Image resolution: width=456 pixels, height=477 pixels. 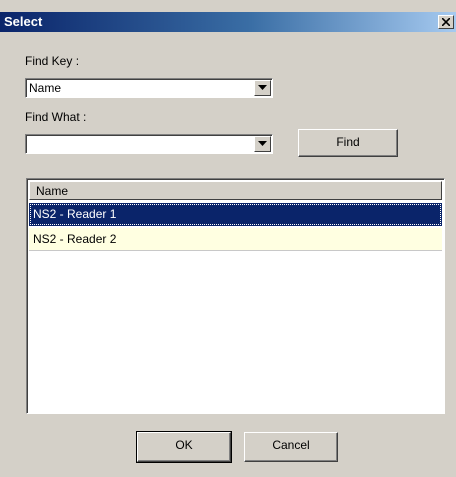 I want to click on find-what-label: Find What :, so click(x=56, y=117).